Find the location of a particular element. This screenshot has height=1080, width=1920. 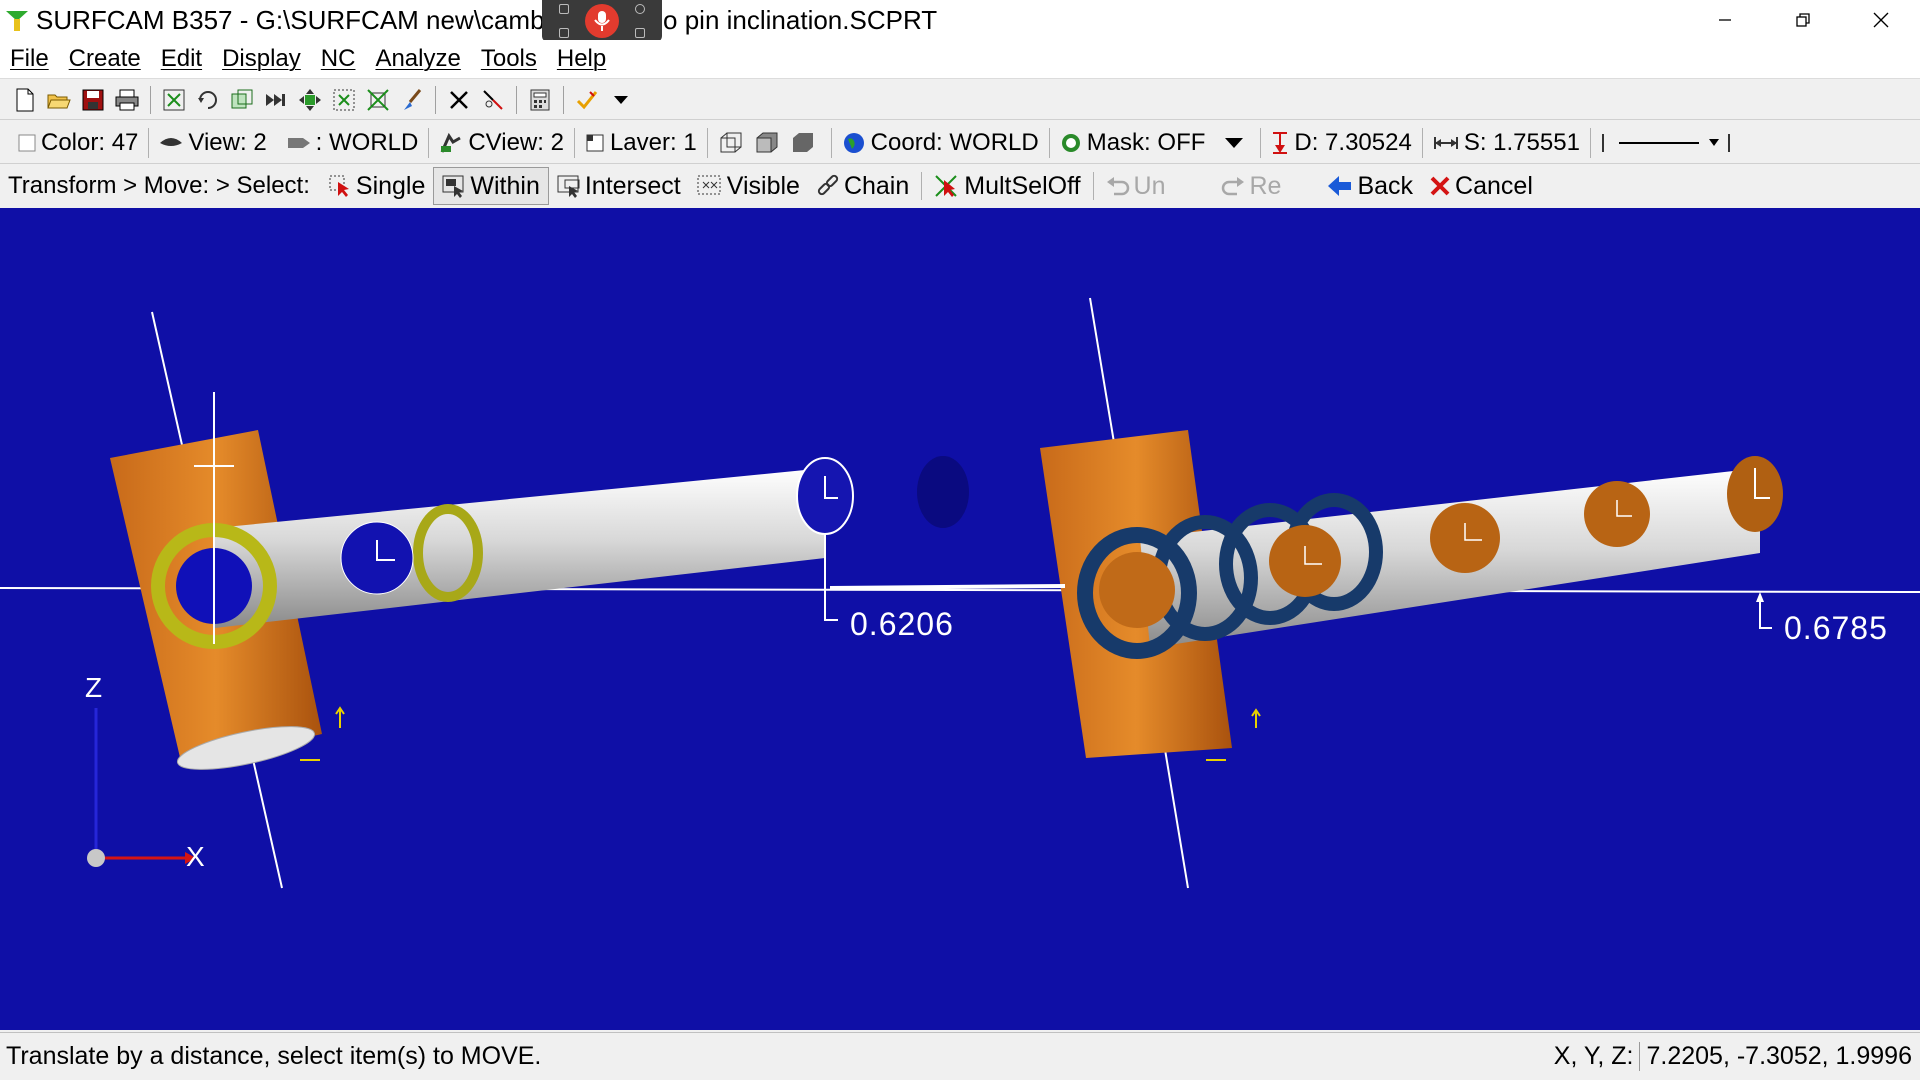

view-field: View: 2 is located at coordinates (212, 143).